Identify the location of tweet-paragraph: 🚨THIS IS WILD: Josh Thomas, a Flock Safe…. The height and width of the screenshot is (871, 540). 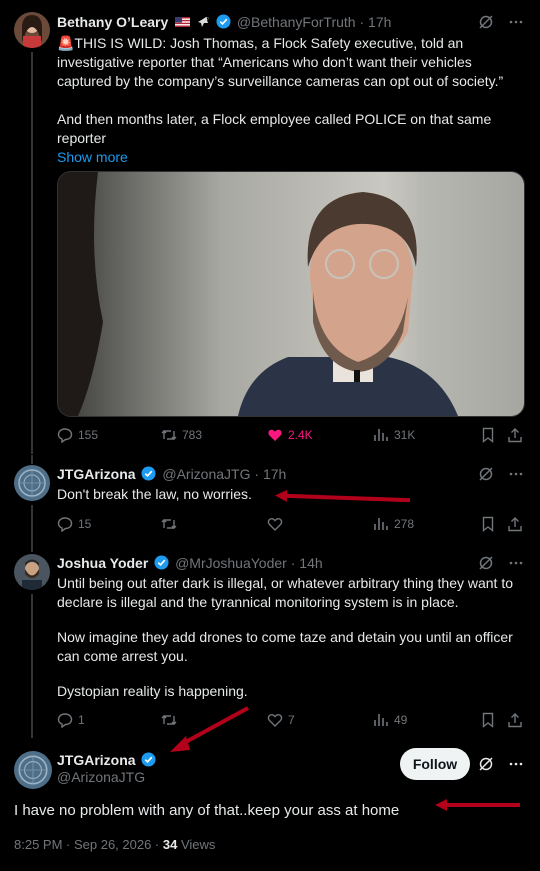
(280, 62).